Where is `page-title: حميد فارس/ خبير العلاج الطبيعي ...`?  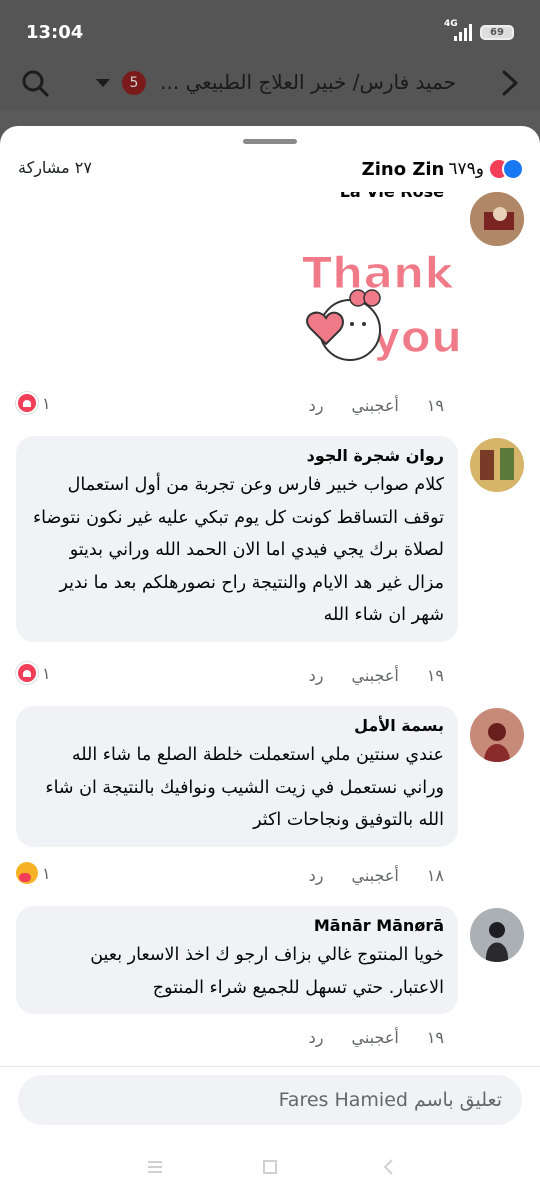 page-title: حميد فارس/ خبير العلاج الطبيعي ... is located at coordinates (308, 82).